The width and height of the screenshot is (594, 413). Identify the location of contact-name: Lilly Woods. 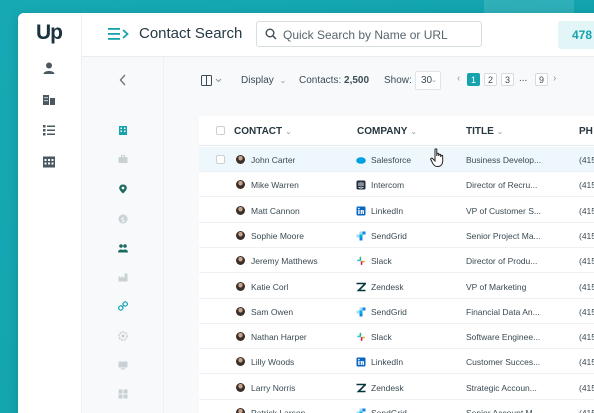
(272, 362).